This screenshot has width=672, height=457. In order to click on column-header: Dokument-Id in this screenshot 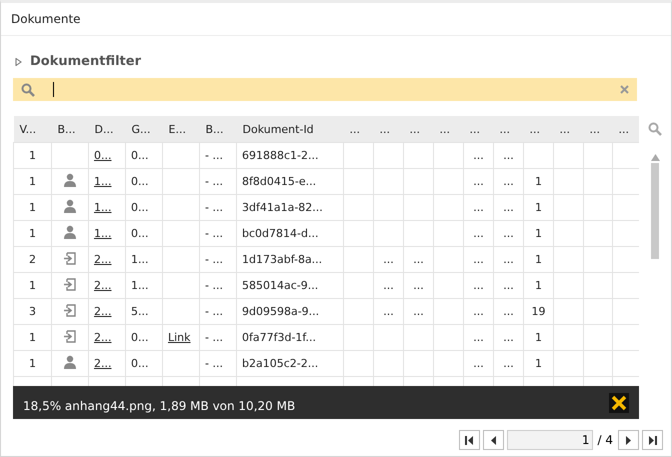, I will do `click(290, 129)`.